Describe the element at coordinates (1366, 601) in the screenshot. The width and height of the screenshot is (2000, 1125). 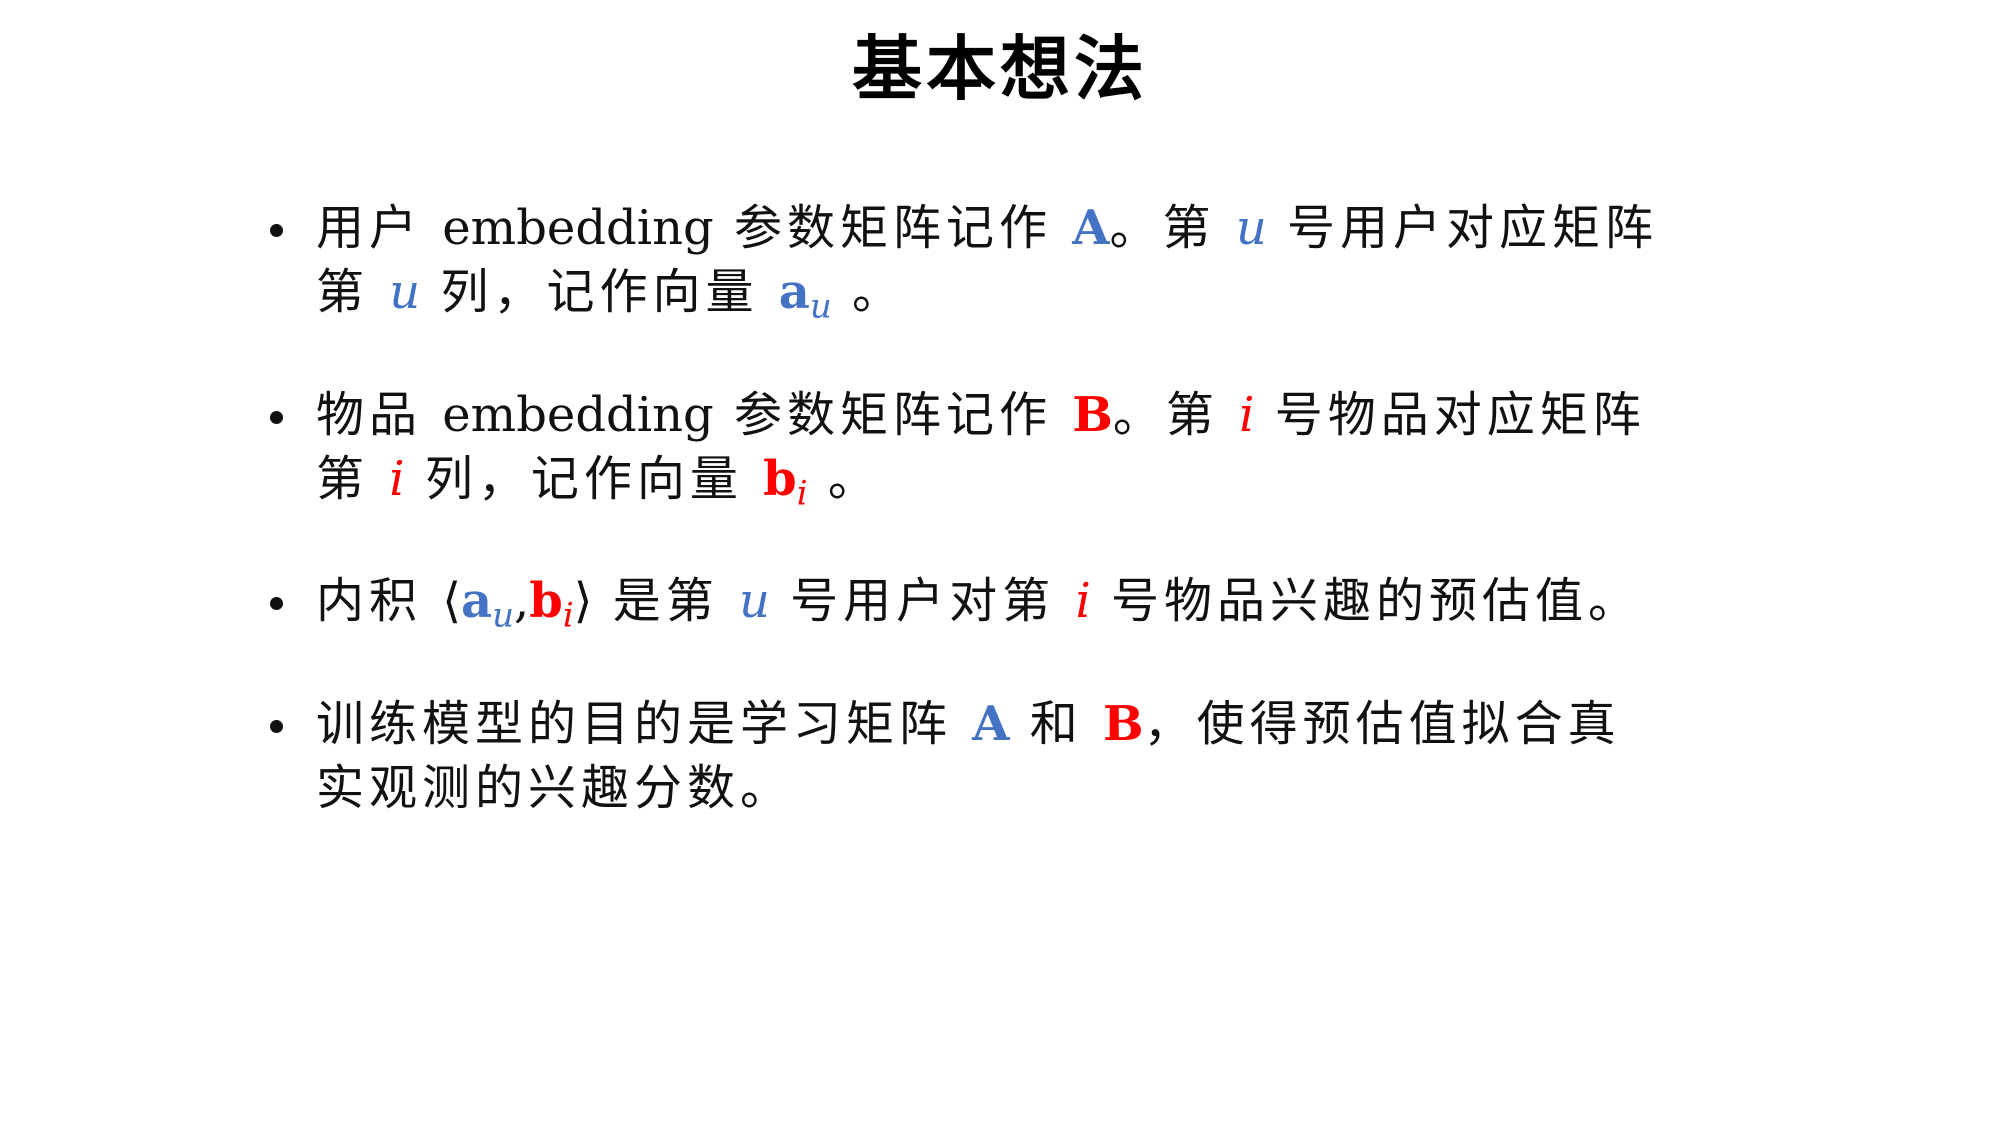
I see `text: 号物品兴趣的预估值。` at that location.